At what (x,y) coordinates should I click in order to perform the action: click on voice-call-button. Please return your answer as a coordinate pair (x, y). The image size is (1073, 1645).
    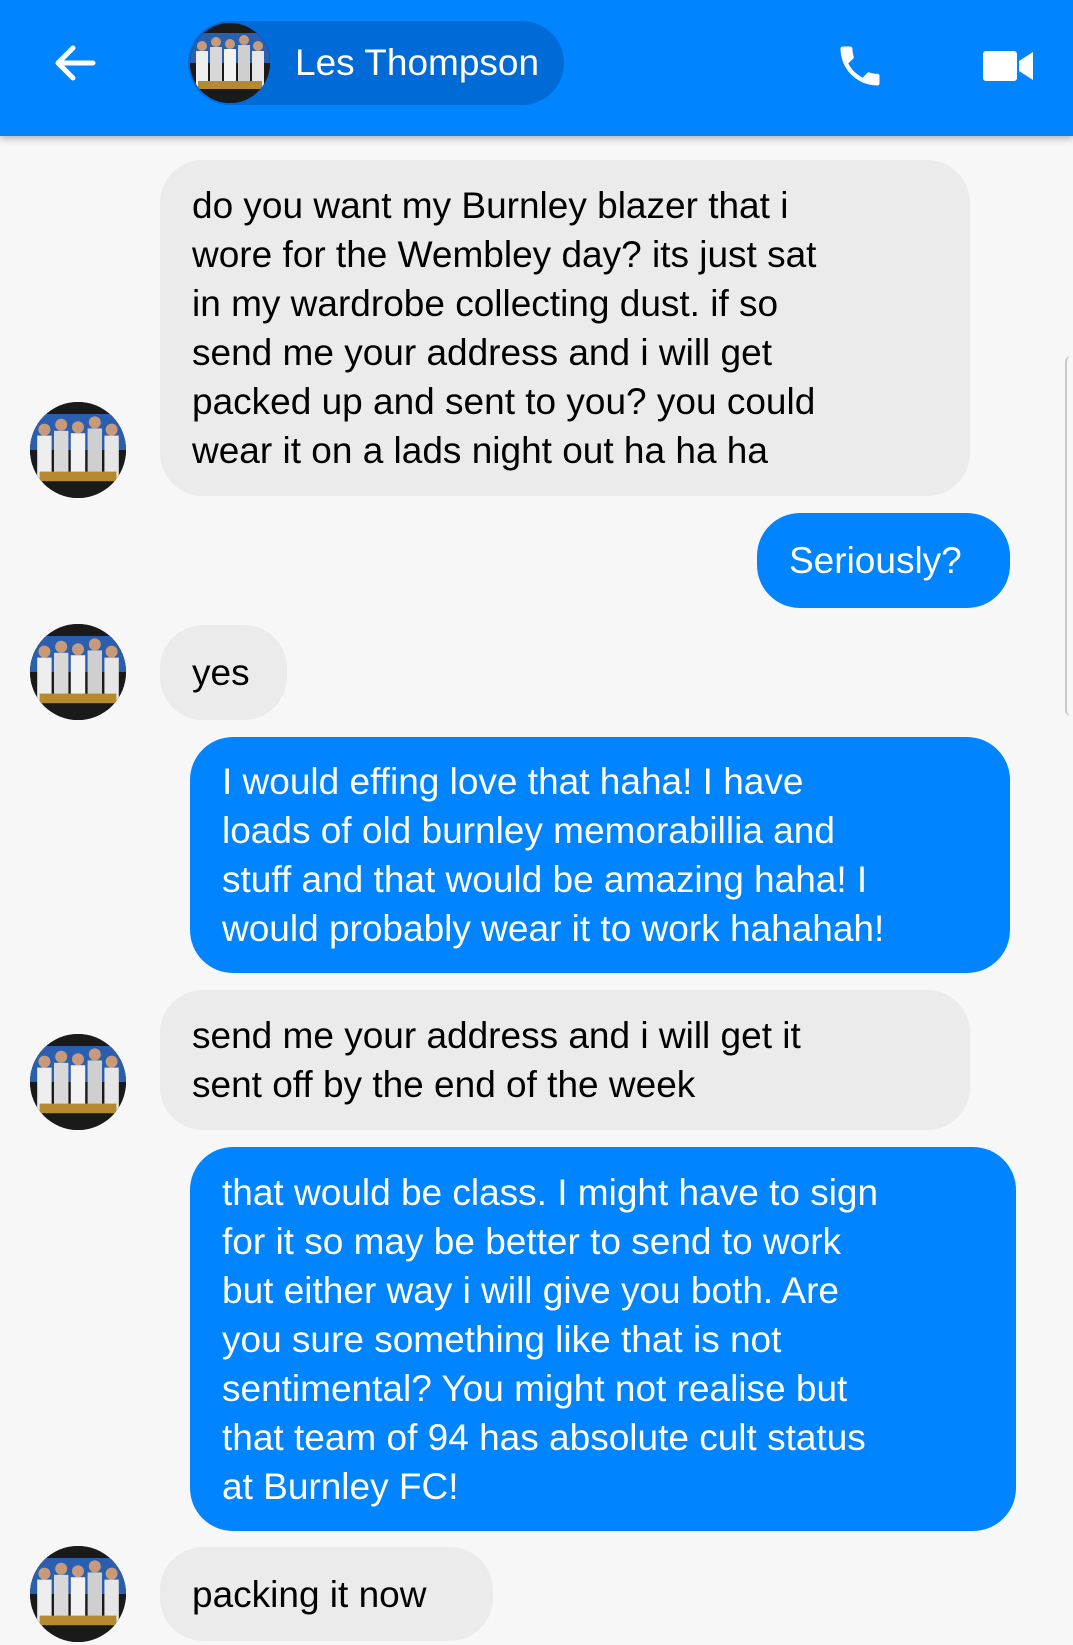
    Looking at the image, I should click on (860, 66).